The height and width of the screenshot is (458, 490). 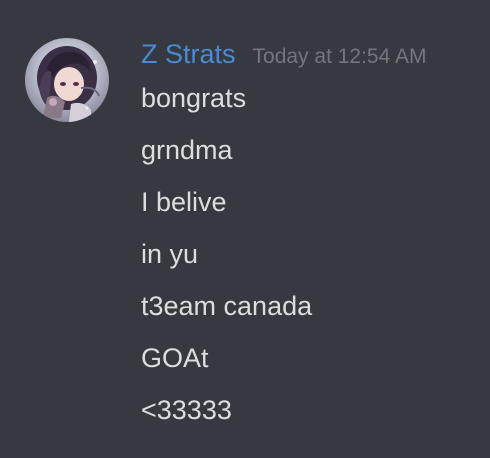 I want to click on avatar-image-icon, so click(x=67, y=80).